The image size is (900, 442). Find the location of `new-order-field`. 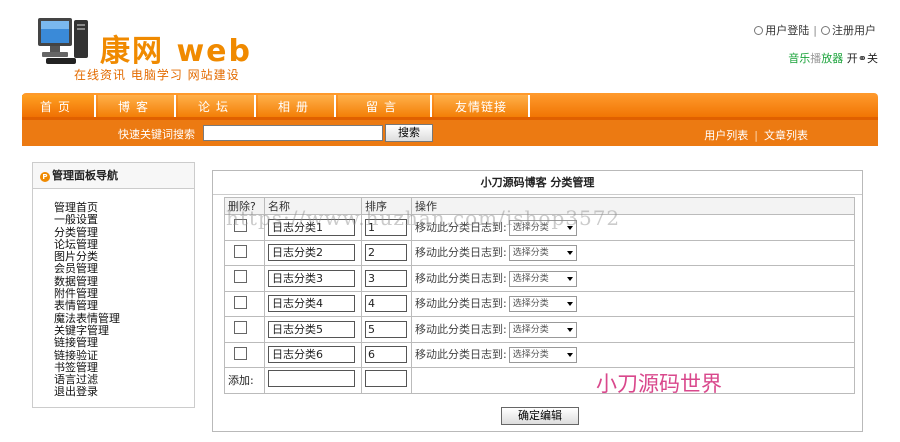

new-order-field is located at coordinates (386, 379).